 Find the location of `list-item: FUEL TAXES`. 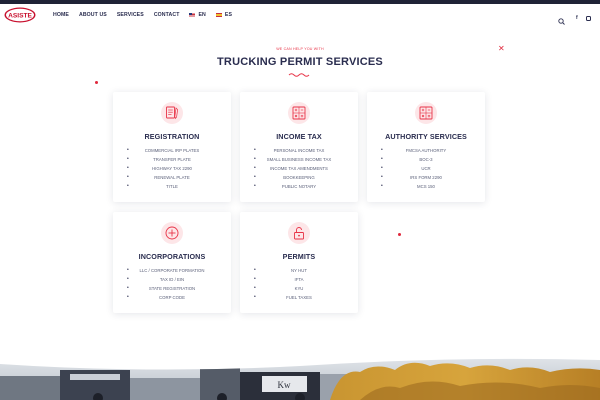

list-item: FUEL TAXES is located at coordinates (299, 297).